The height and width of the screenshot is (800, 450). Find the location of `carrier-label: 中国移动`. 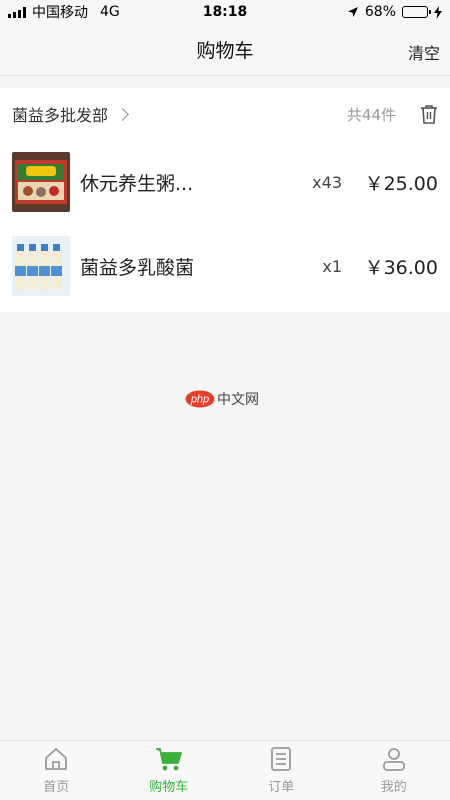

carrier-label: 中国移动 is located at coordinates (60, 13).